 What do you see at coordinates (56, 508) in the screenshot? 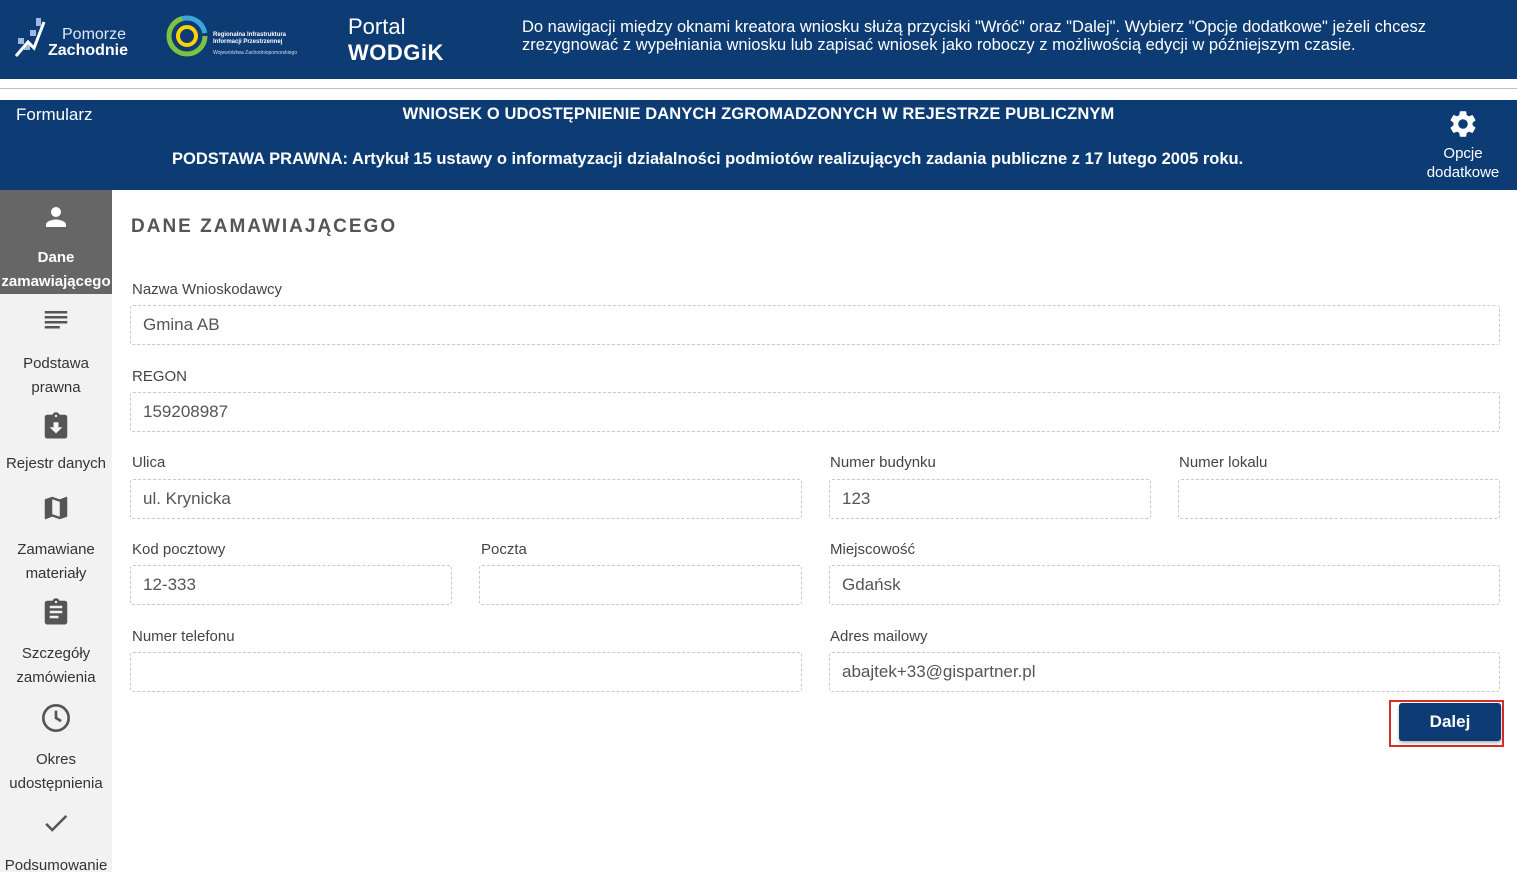
I see `map-icon` at bounding box center [56, 508].